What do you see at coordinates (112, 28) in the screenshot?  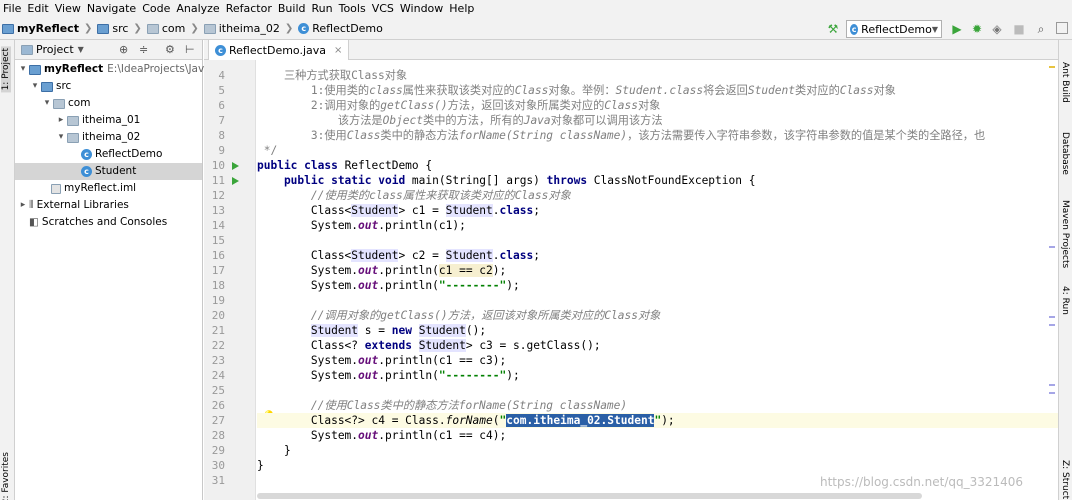 I see `breadcrumb-src: src` at bounding box center [112, 28].